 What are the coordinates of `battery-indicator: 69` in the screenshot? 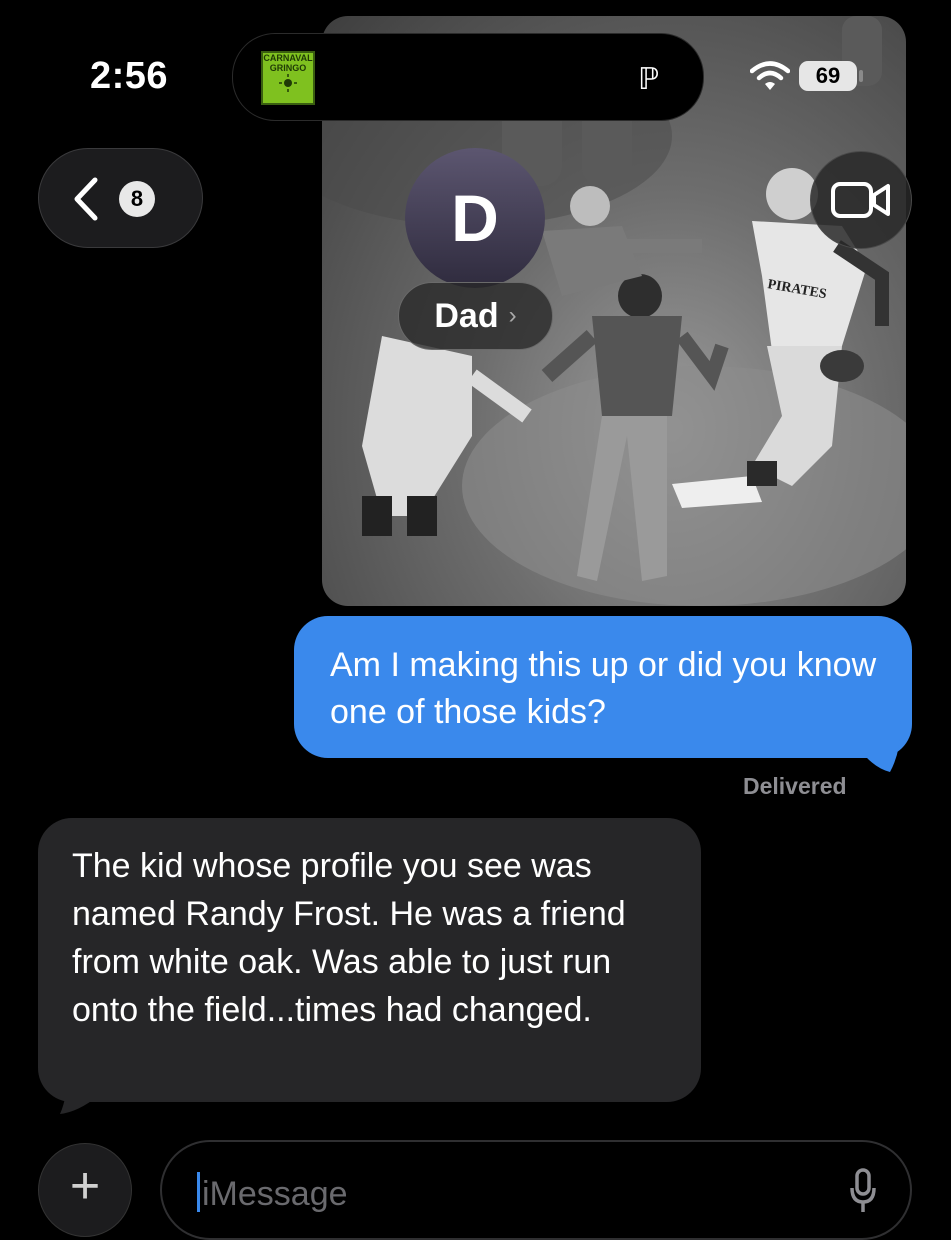 It's located at (828, 76).